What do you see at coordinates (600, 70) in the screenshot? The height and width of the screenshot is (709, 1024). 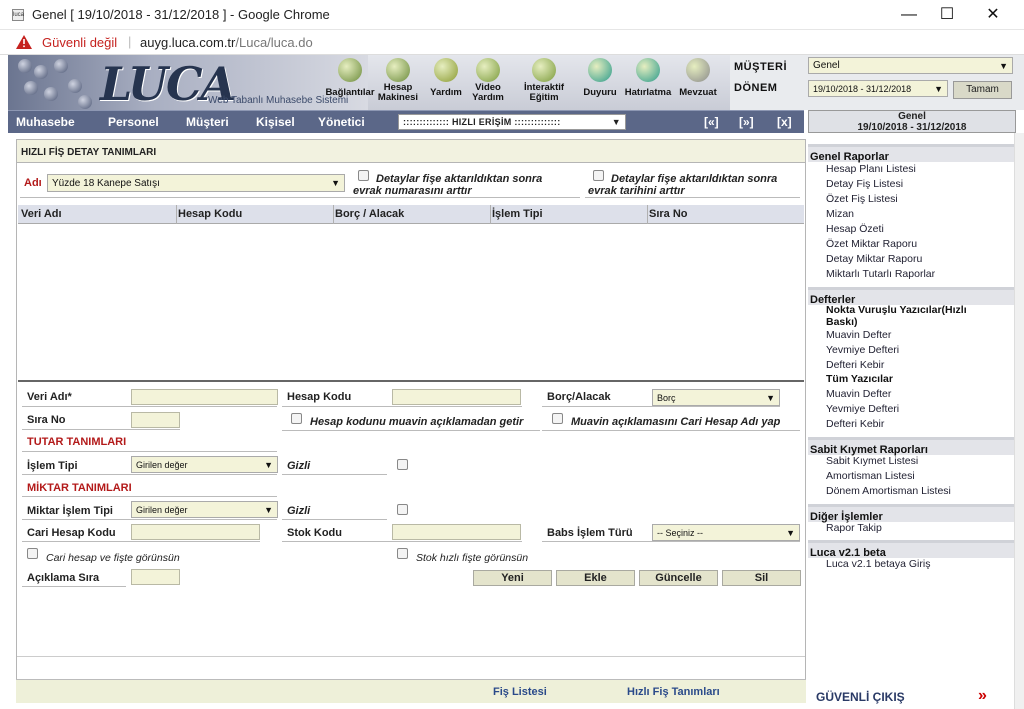 I see `people-icon` at bounding box center [600, 70].